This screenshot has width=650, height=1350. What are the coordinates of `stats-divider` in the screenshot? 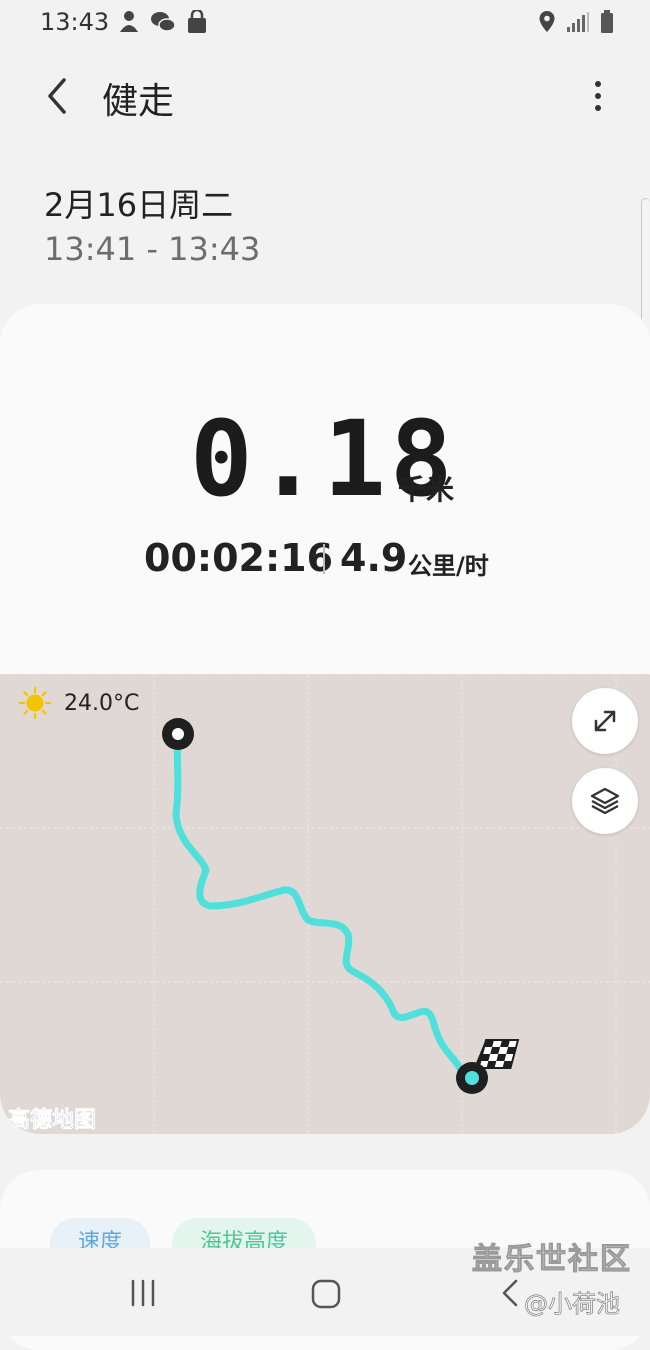 It's located at (324, 559).